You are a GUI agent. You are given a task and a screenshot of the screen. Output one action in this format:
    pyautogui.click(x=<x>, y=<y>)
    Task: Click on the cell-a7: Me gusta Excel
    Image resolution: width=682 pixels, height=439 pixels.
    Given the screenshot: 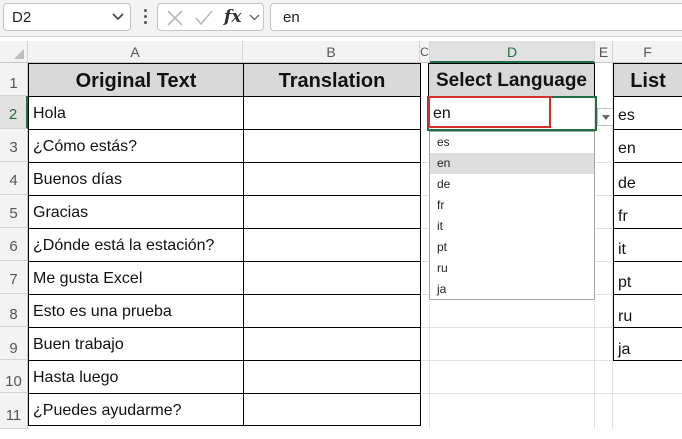 What is the action you would take?
    pyautogui.click(x=136, y=278)
    